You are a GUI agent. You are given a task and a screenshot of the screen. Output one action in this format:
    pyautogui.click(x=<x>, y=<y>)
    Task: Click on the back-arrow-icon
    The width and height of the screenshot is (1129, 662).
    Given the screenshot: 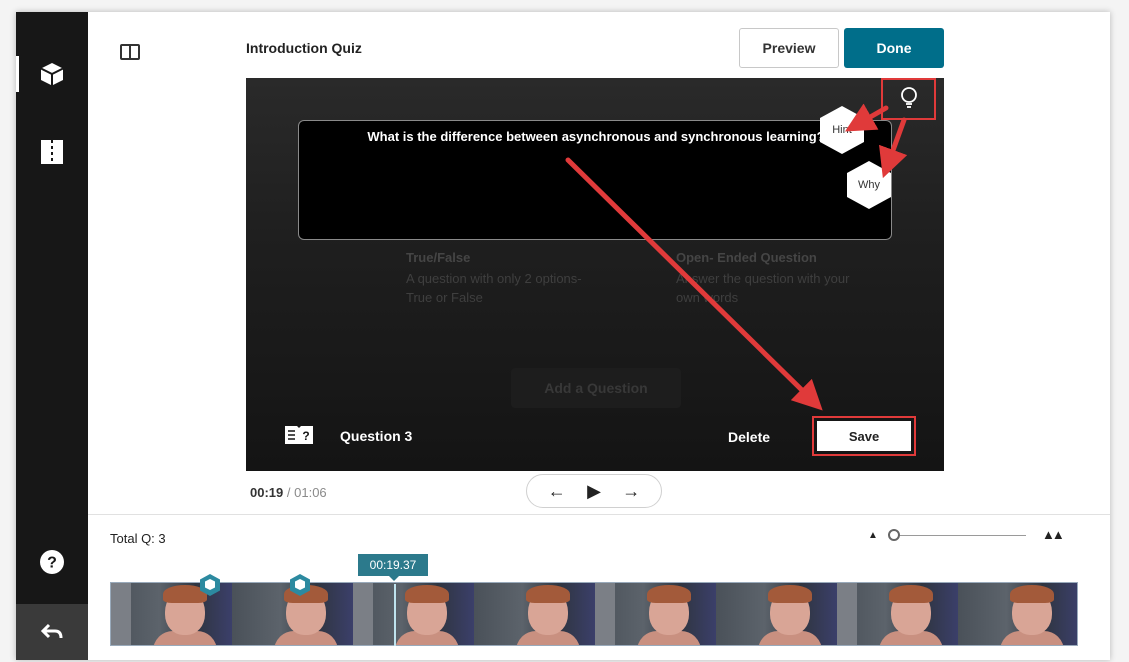 What is the action you would take?
    pyautogui.click(x=52, y=632)
    